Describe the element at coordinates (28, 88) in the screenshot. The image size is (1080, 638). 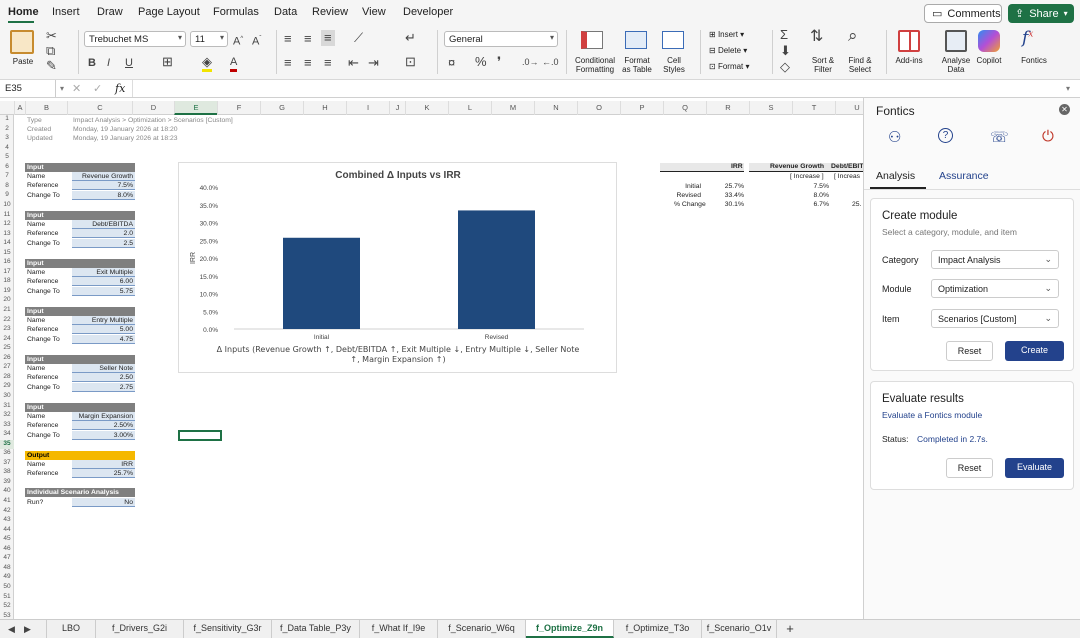
I see `name-box: E35` at that location.